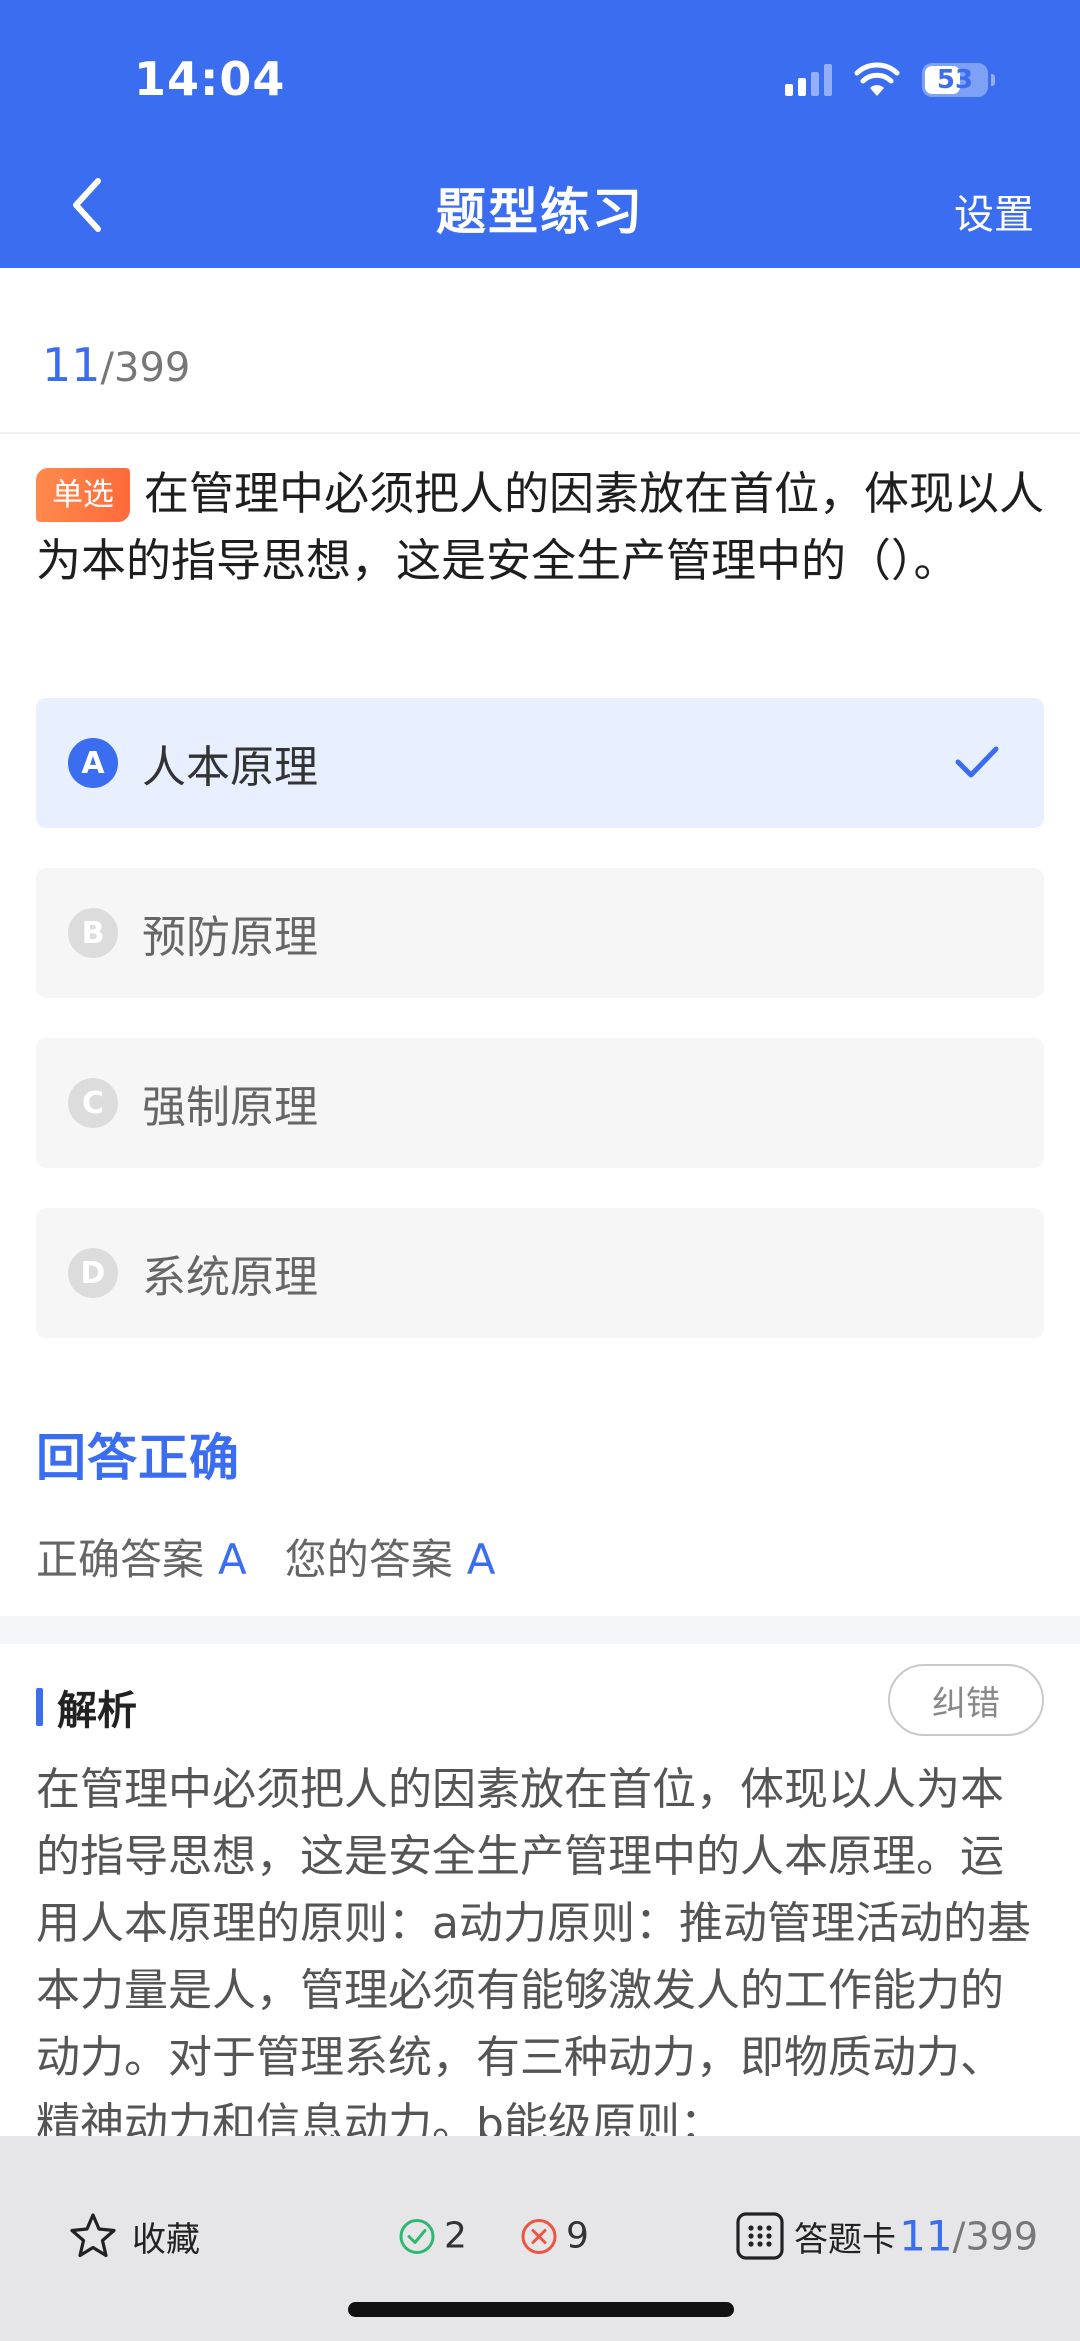 The height and width of the screenshot is (2341, 1080). I want to click on home-indicator, so click(541, 2309).